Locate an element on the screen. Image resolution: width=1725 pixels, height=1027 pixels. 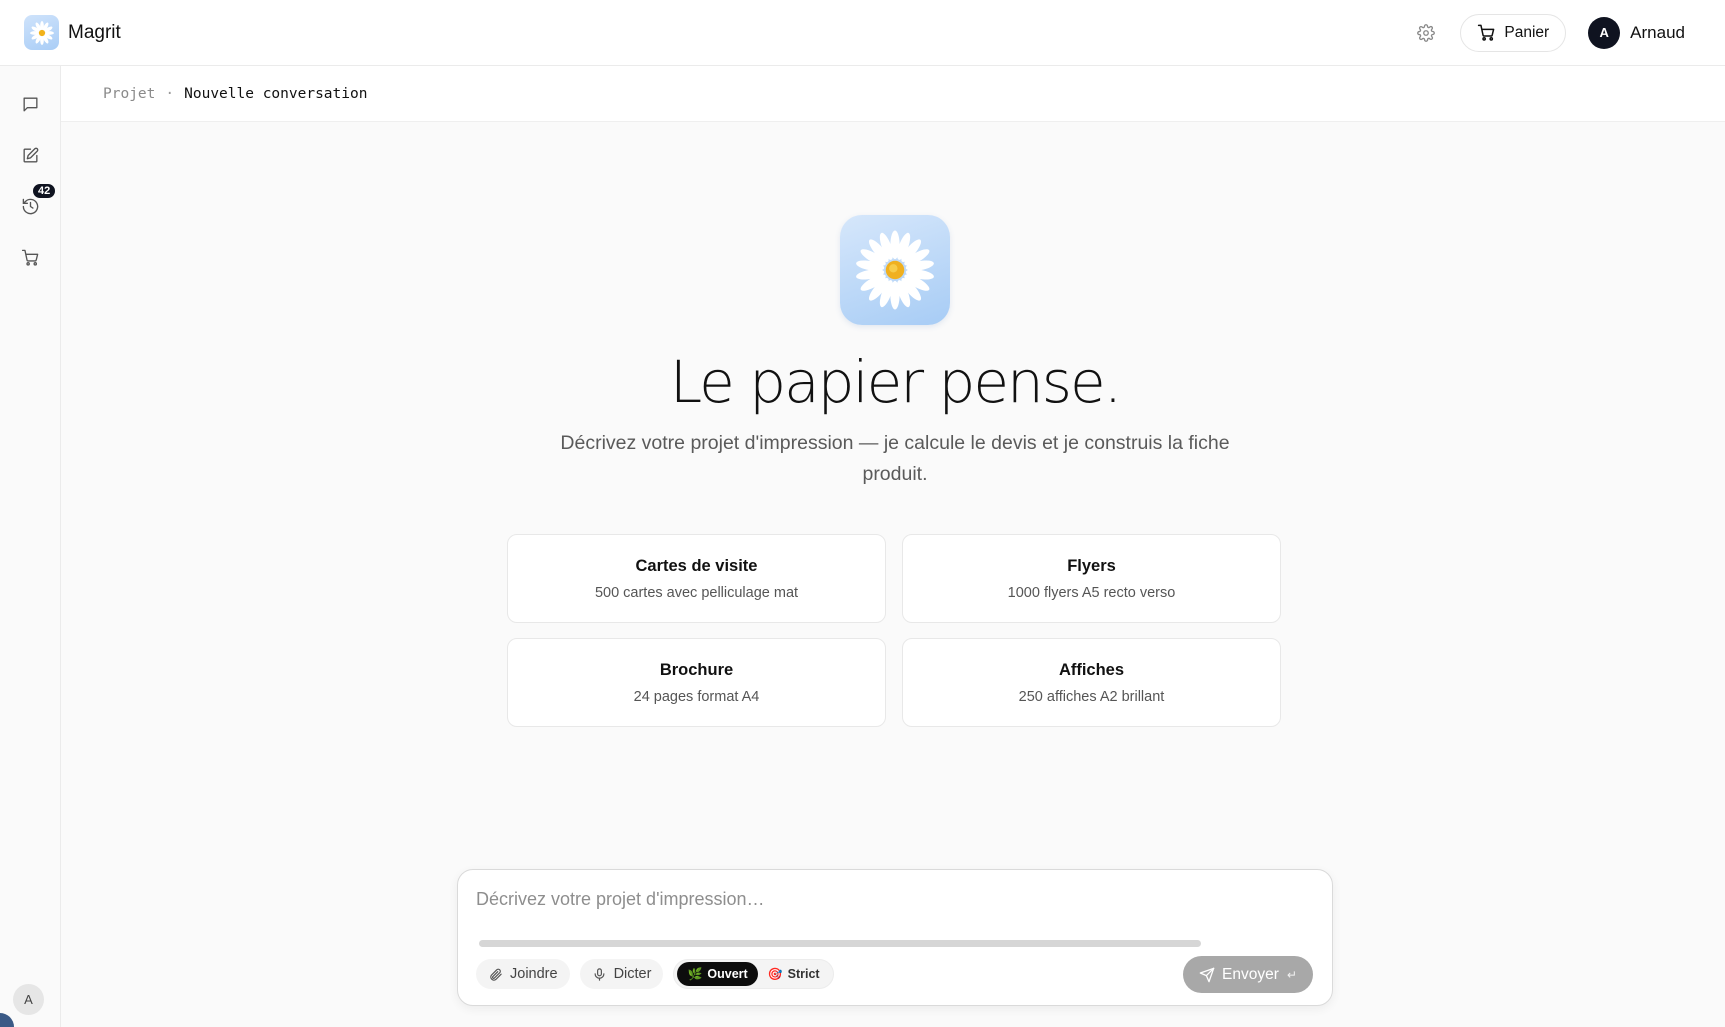
mode-open-option: 🌿 Ouvert is located at coordinates (717, 974).